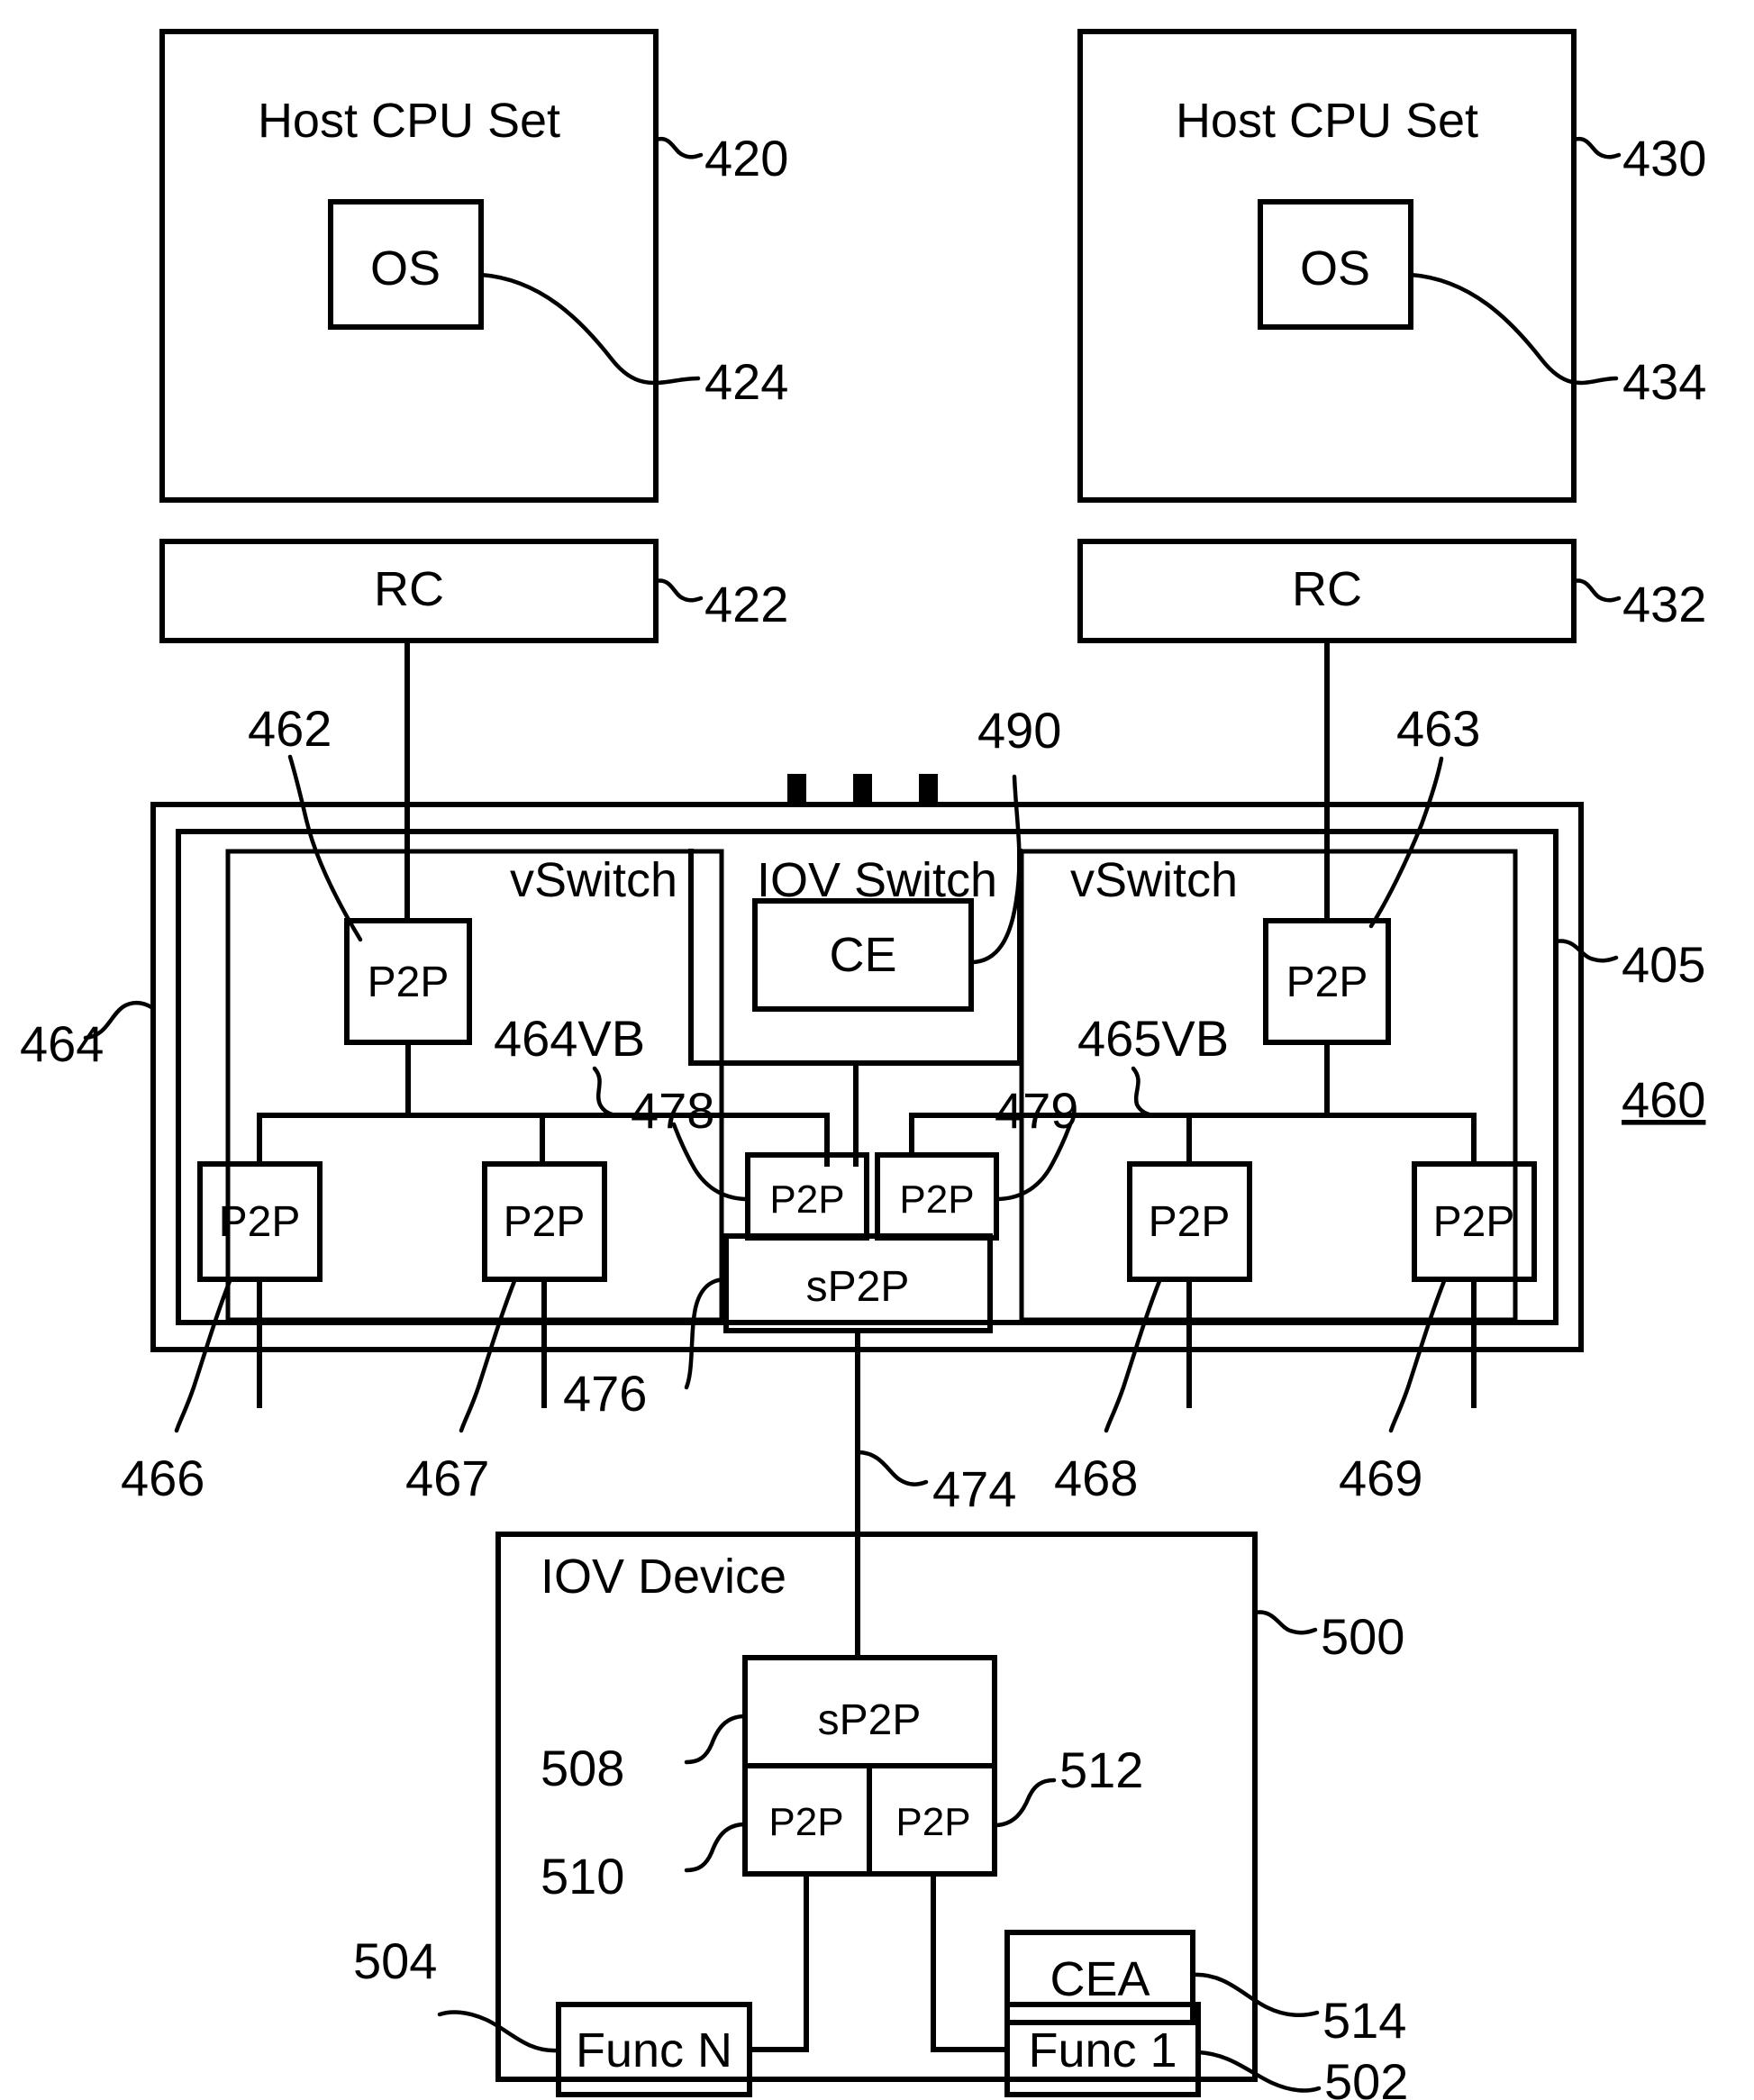  Describe the element at coordinates (163, 1478) in the screenshot. I see `p2p-port-466-ref: 466` at that location.